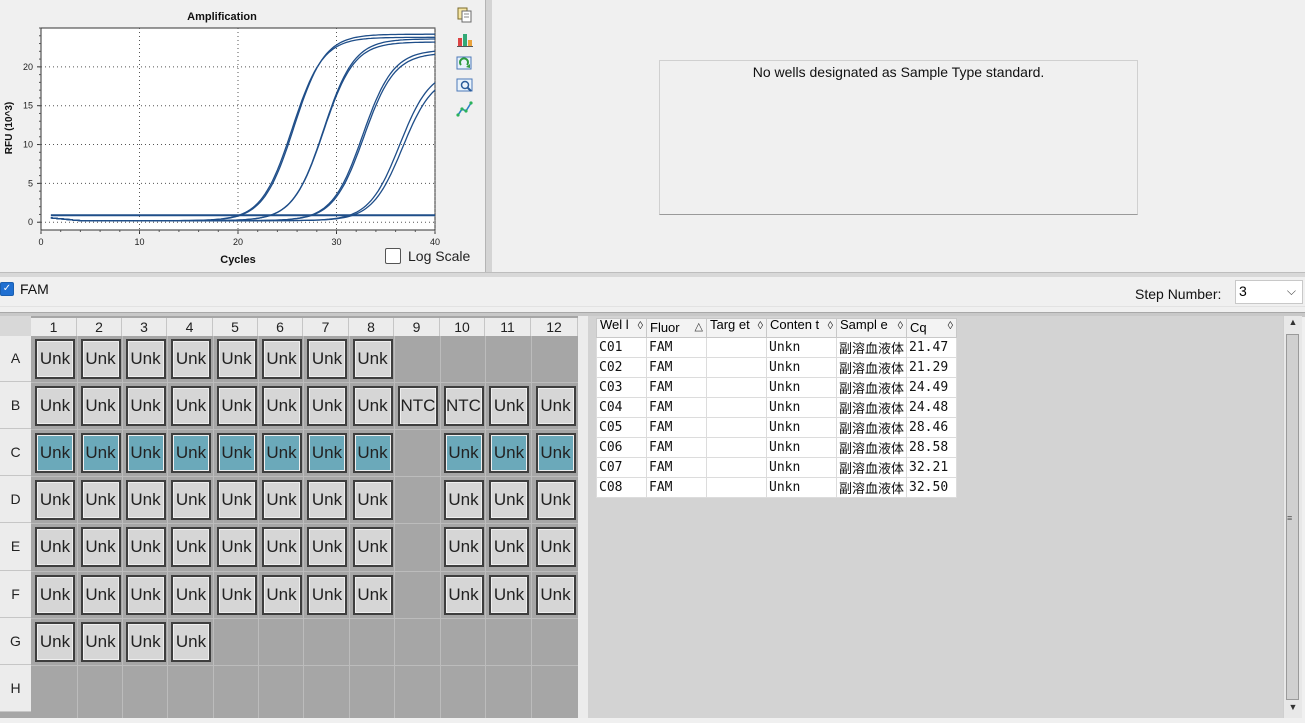  Describe the element at coordinates (676, 328) in the screenshot. I see `table-header-cell: Fluor △` at that location.